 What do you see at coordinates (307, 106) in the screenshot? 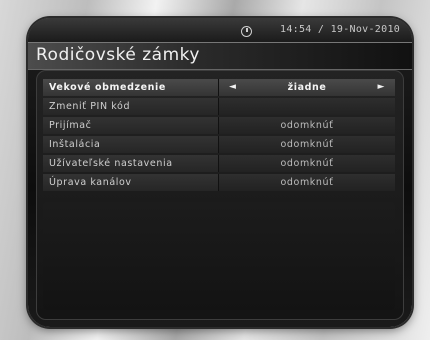
I see `menu-row-value` at bounding box center [307, 106].